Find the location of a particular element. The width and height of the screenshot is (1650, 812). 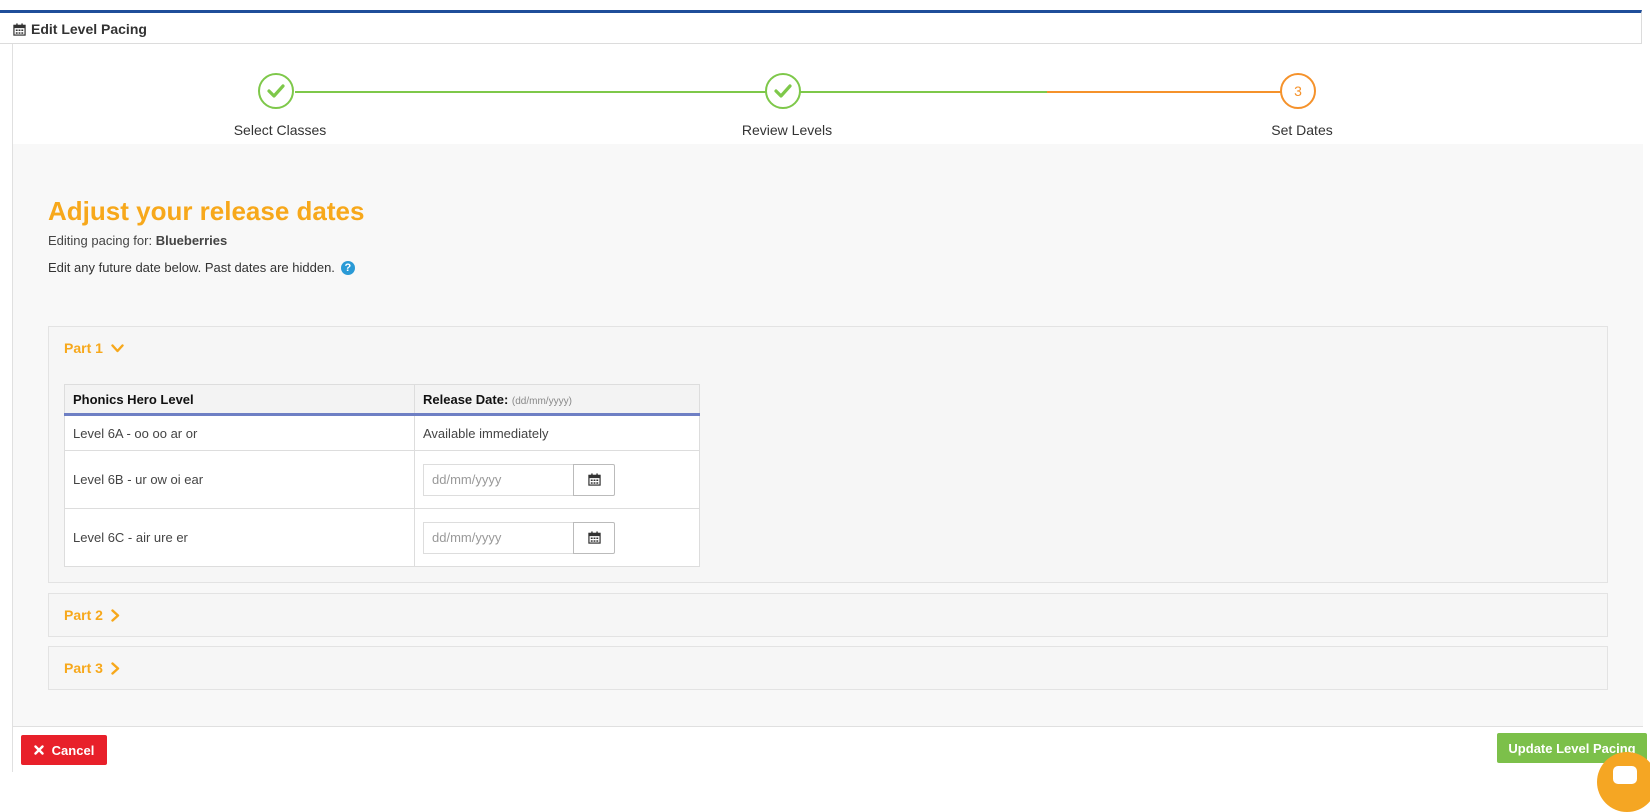

col-header-release-date: Release Date: (dd/mm/yyyy) is located at coordinates (557, 400).